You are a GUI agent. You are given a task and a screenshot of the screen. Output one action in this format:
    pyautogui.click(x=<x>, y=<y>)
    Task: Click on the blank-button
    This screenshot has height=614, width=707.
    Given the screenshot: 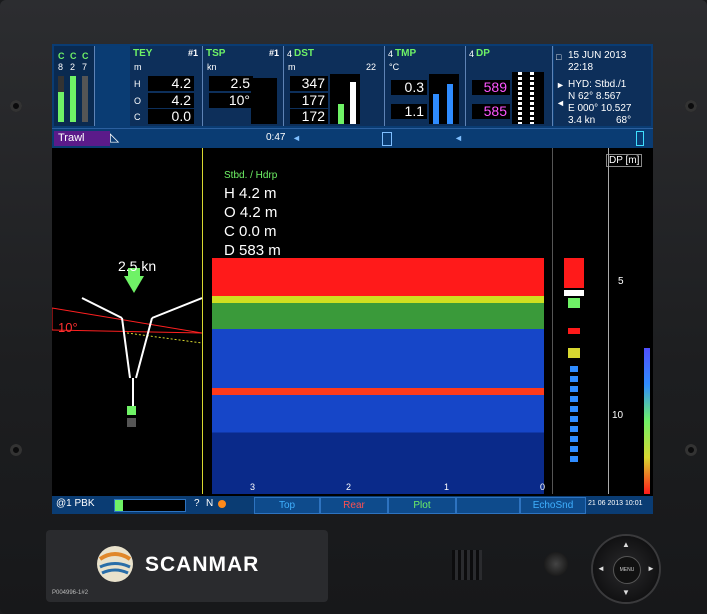 What is the action you would take?
    pyautogui.click(x=488, y=505)
    